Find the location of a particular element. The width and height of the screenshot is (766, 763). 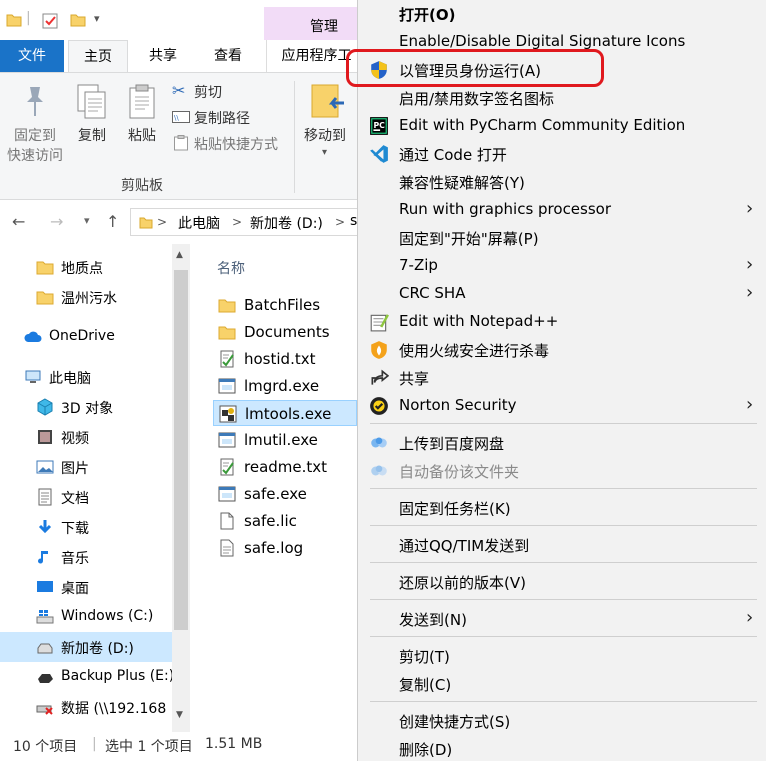

nav-item-label: 下载 is located at coordinates (75, 529).